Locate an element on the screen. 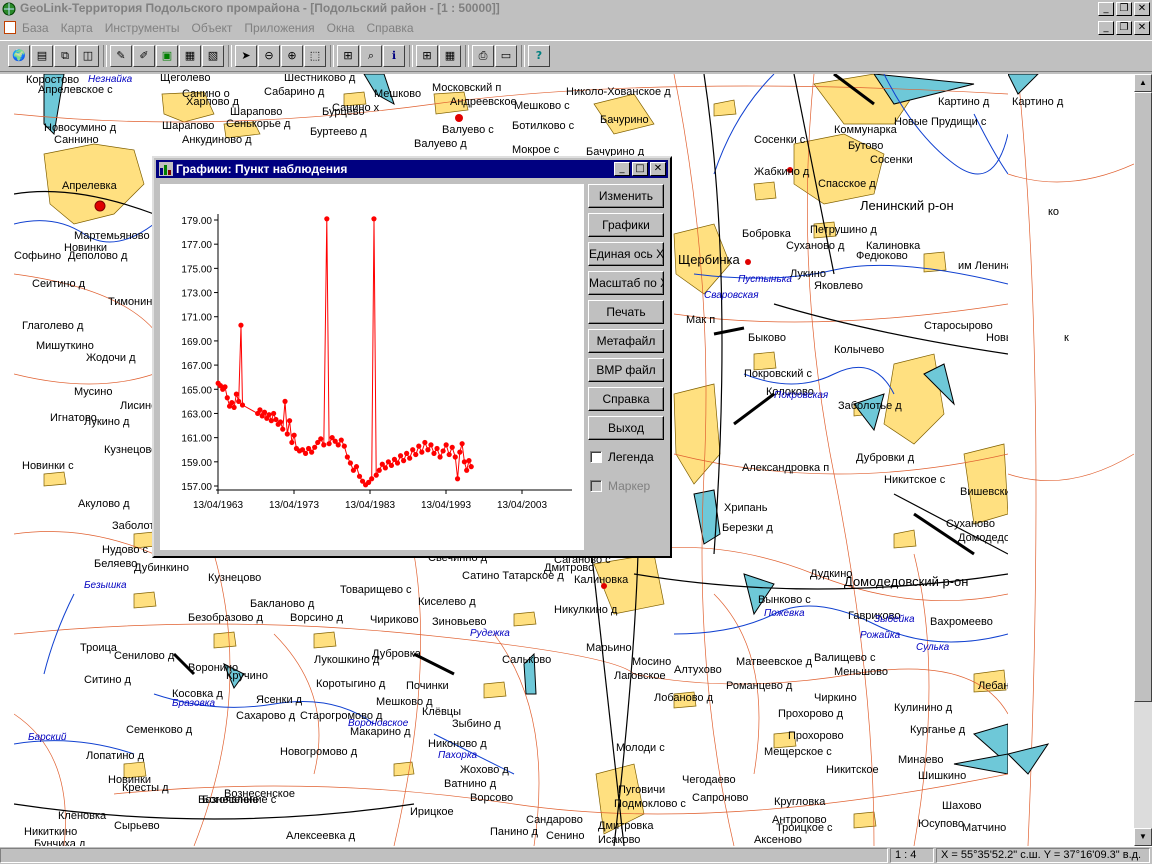  find-icon: ⌕ is located at coordinates (371, 56).